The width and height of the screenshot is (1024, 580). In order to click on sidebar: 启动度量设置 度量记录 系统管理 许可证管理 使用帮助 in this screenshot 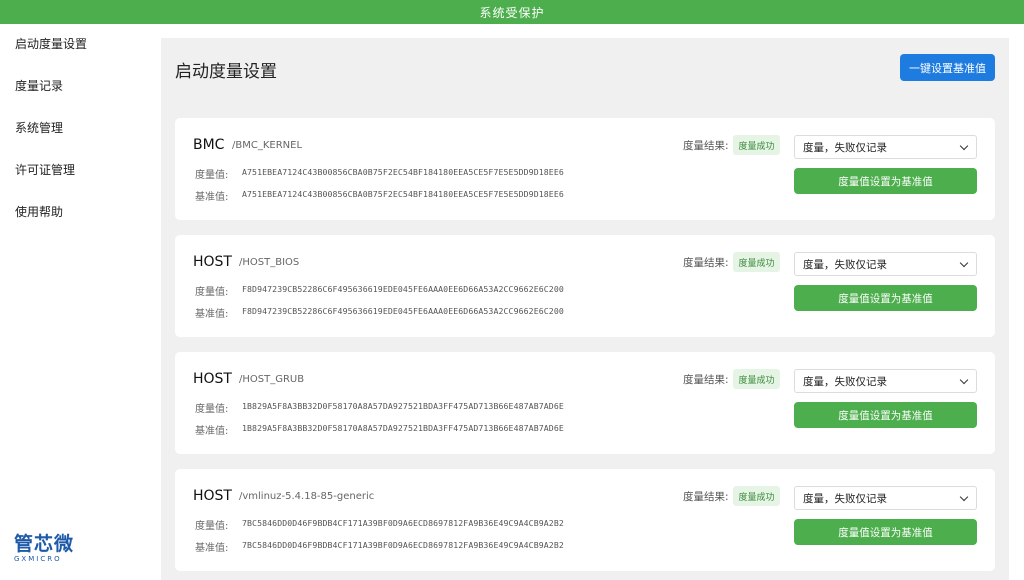, I will do `click(73, 302)`.